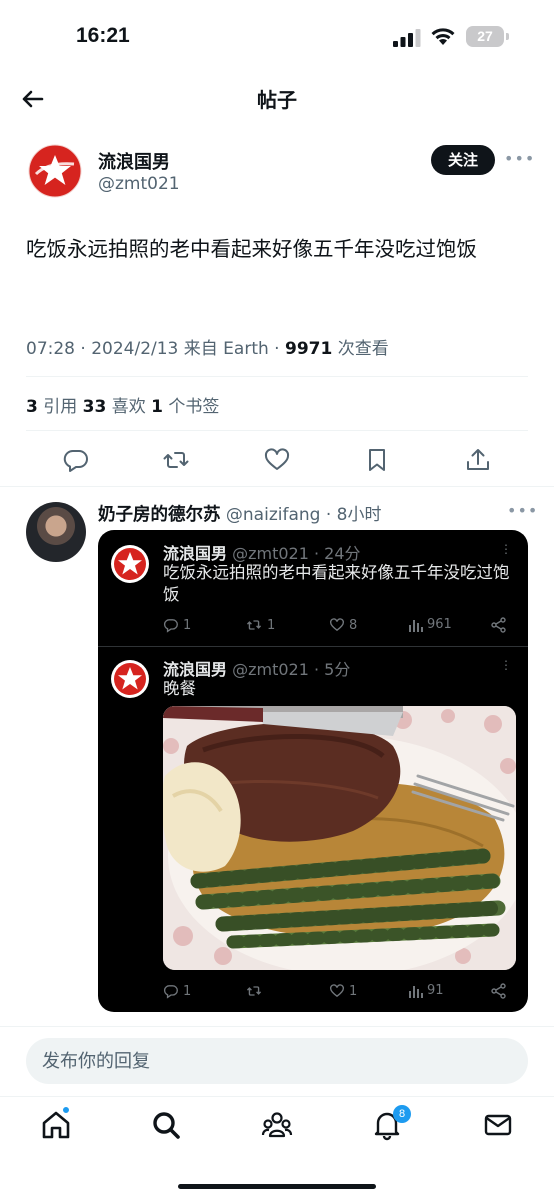  I want to click on author-handle: @zmt021, so click(139, 184).